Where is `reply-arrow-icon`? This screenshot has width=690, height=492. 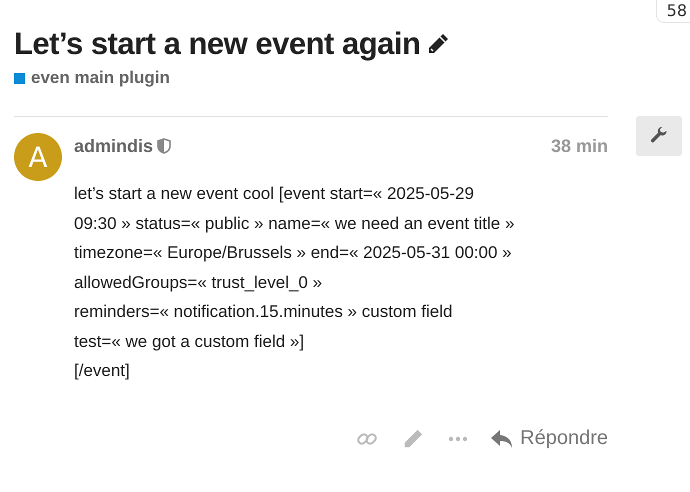
reply-arrow-icon is located at coordinates (502, 438).